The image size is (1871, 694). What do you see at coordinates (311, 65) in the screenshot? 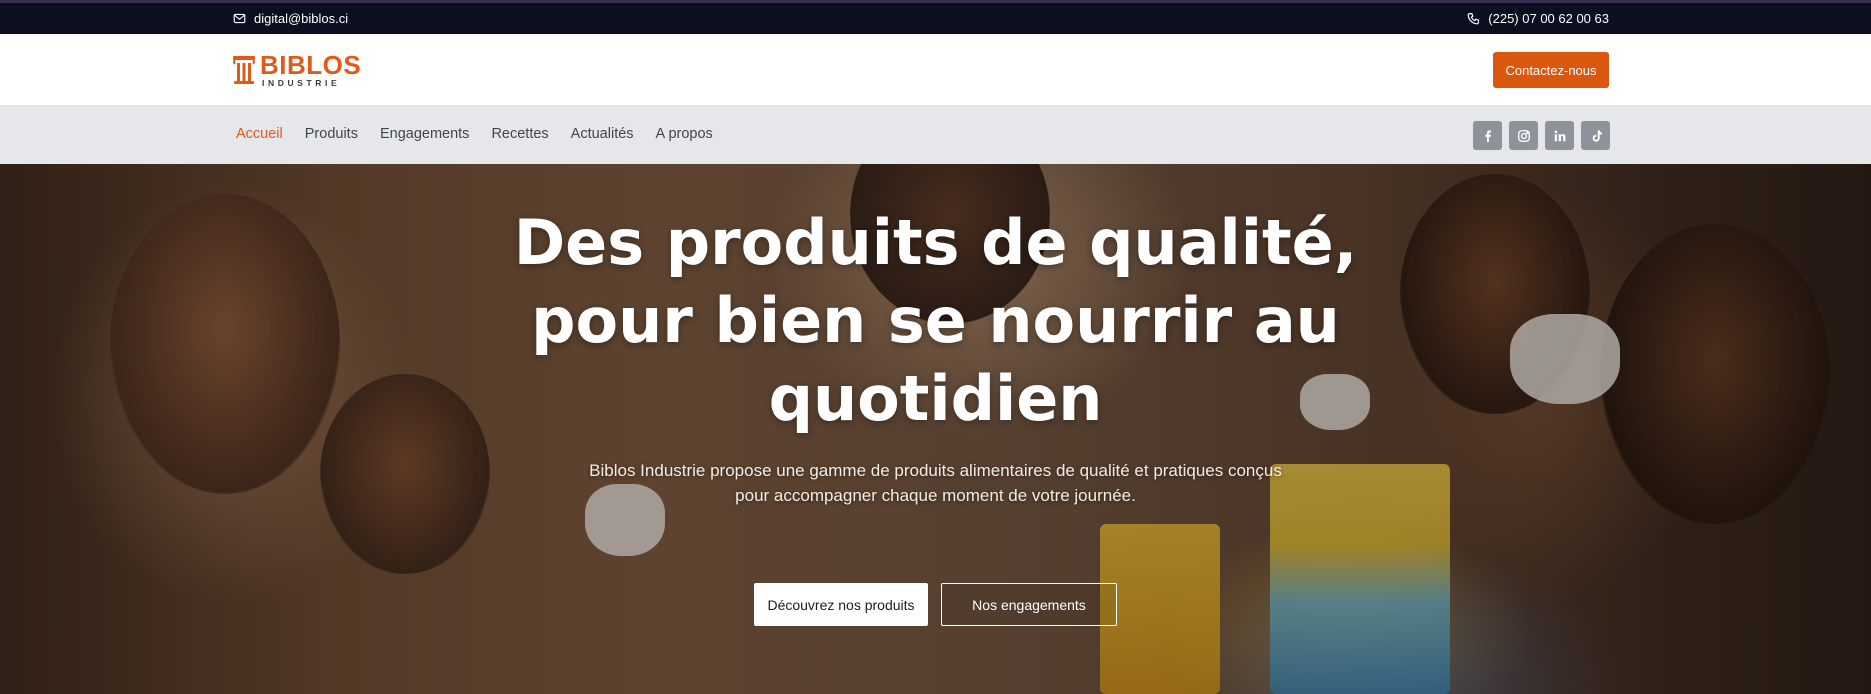
I see `logo-wordmark: BIBLOS` at bounding box center [311, 65].